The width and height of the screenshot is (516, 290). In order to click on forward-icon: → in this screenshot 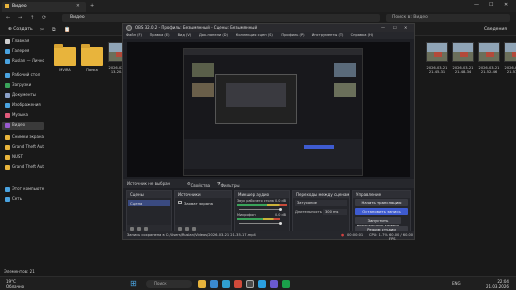, I will do `click(20, 18)`.